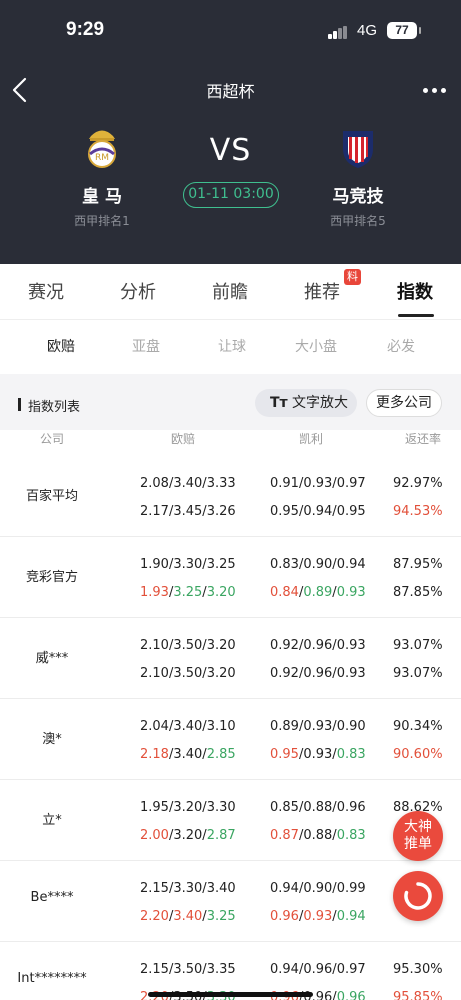 The width and height of the screenshot is (461, 1000). What do you see at coordinates (318, 754) in the screenshot?
I see `kelly-current: 0.95/0.93/0.83` at bounding box center [318, 754].